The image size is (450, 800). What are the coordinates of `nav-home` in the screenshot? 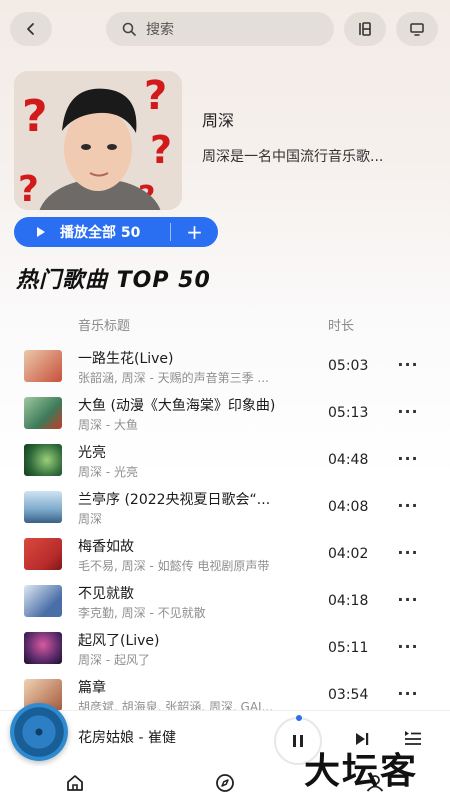 It's located at (75, 783).